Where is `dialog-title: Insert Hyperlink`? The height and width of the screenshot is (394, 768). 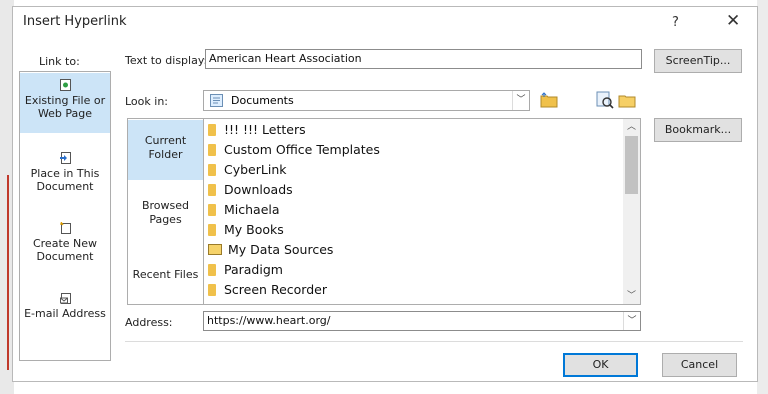
dialog-title: Insert Hyperlink is located at coordinates (75, 21).